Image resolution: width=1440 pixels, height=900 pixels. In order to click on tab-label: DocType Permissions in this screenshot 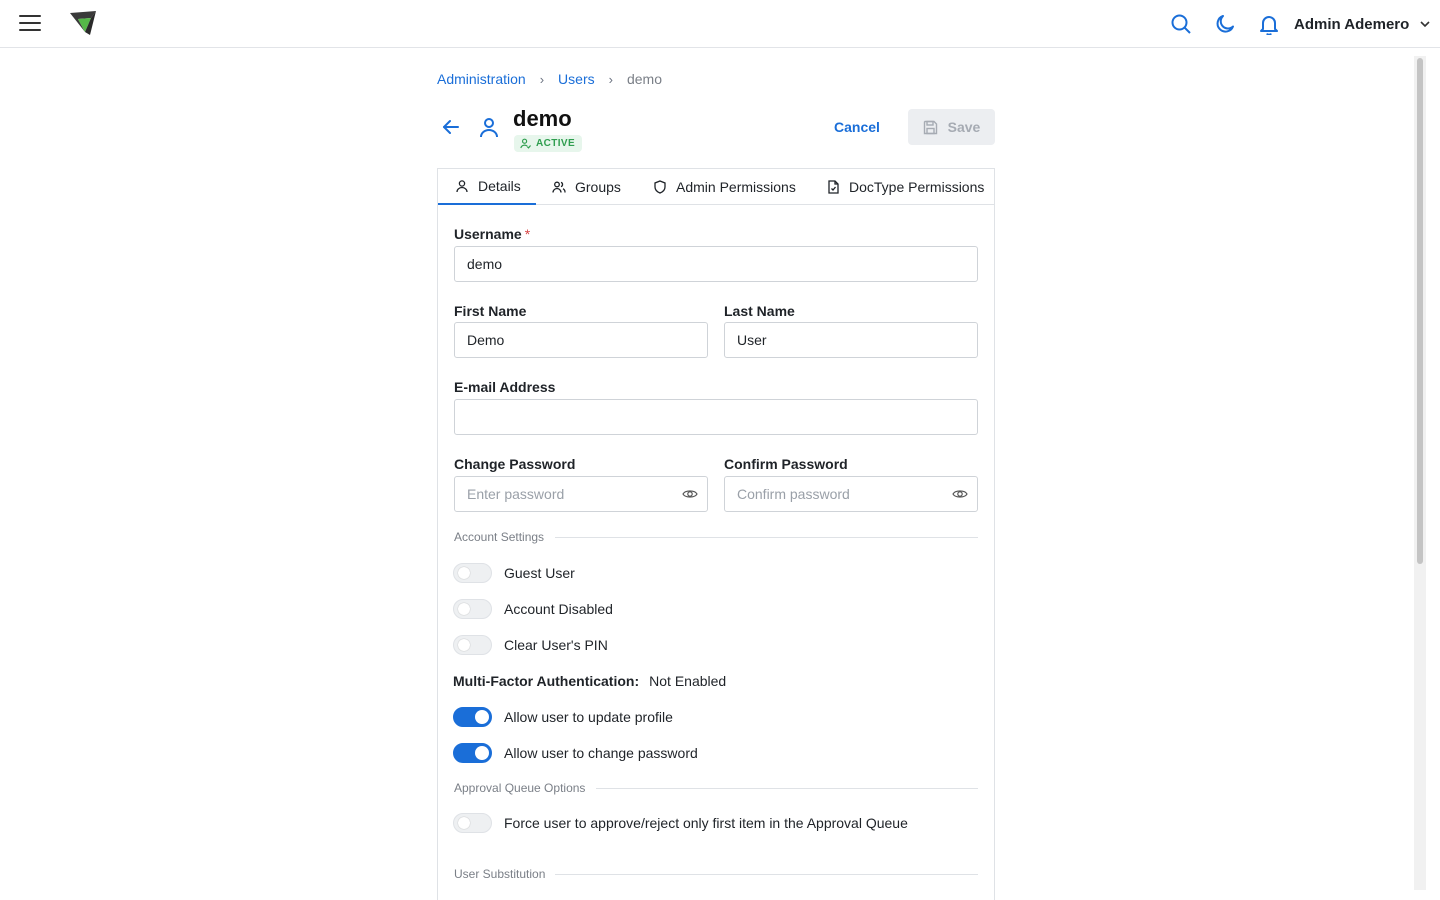, I will do `click(917, 187)`.